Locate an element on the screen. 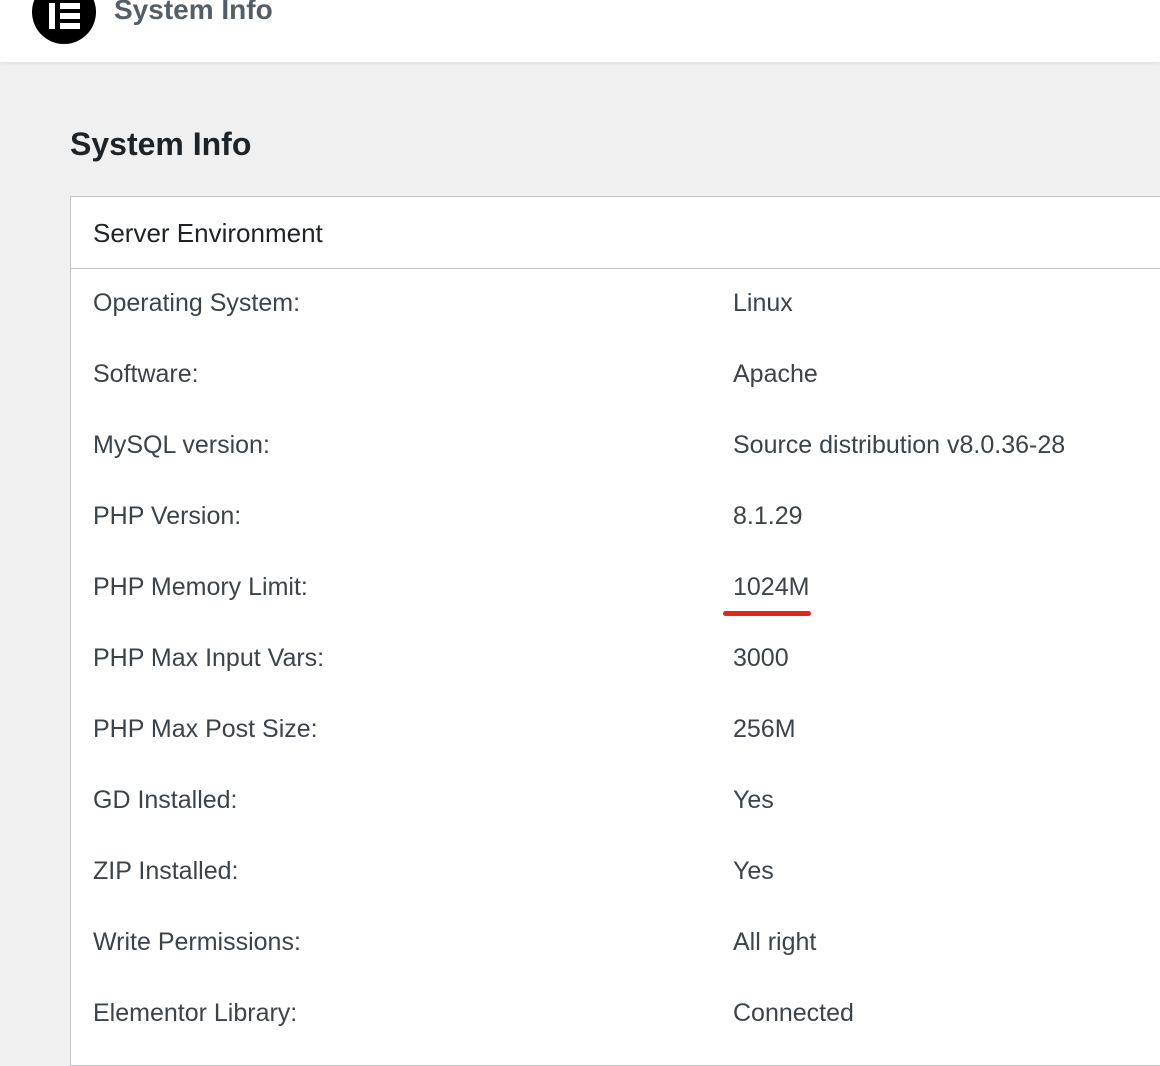  table-row: ZIP Installed: Yes is located at coordinates (612, 871).